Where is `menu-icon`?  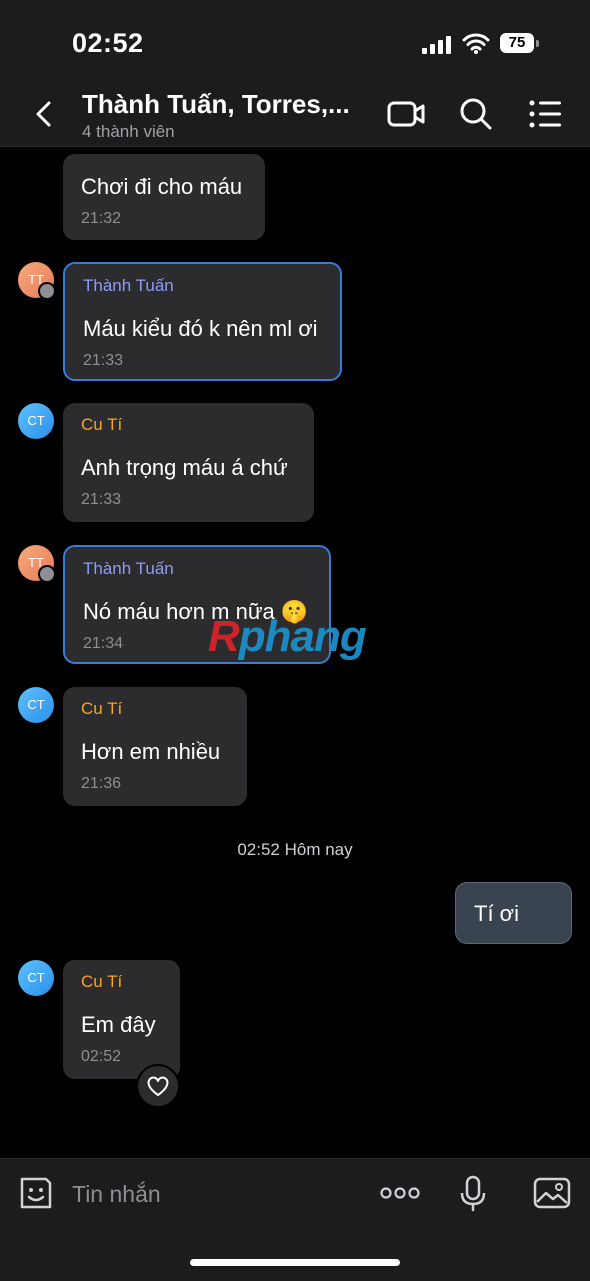
menu-icon is located at coordinates (546, 114).